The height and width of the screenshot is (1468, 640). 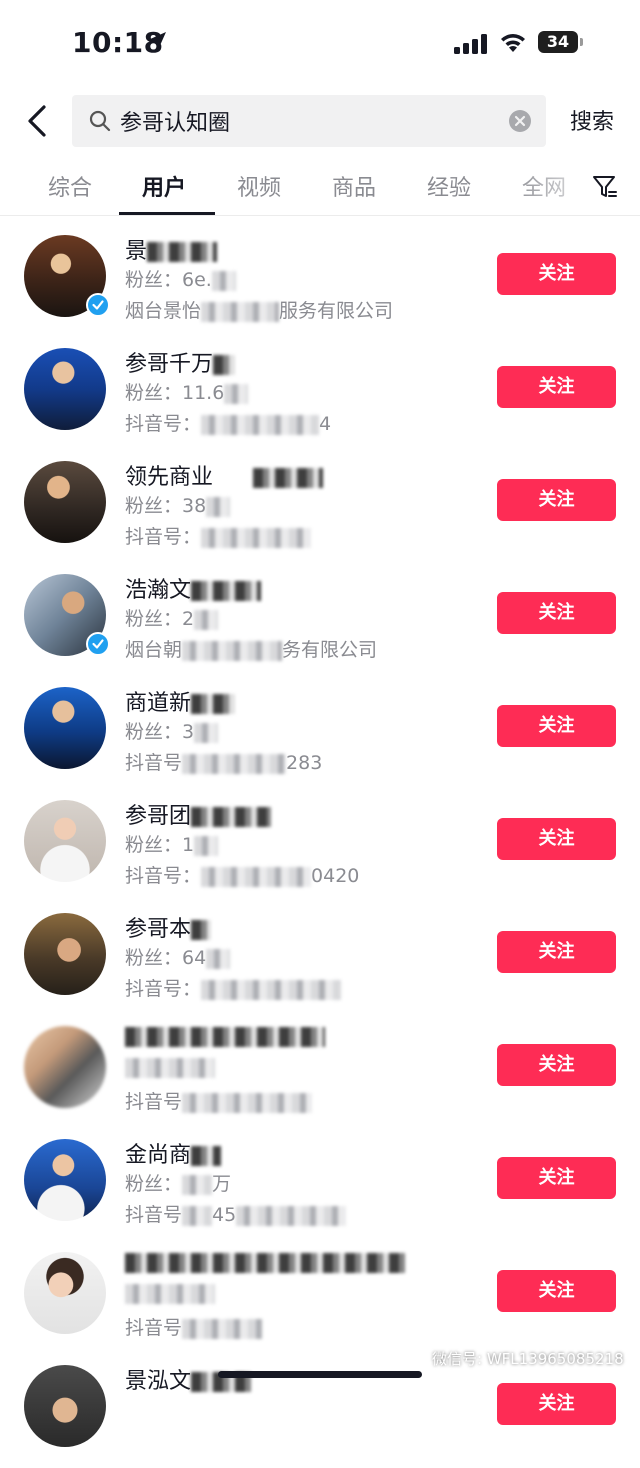 I want to click on douyin-id: 抖音号 45, so click(x=236, y=1213).